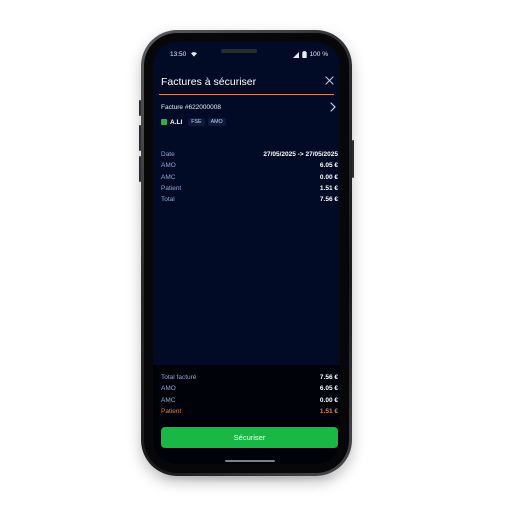  Describe the element at coordinates (140, 108) in the screenshot. I see `phone-side-button` at that location.